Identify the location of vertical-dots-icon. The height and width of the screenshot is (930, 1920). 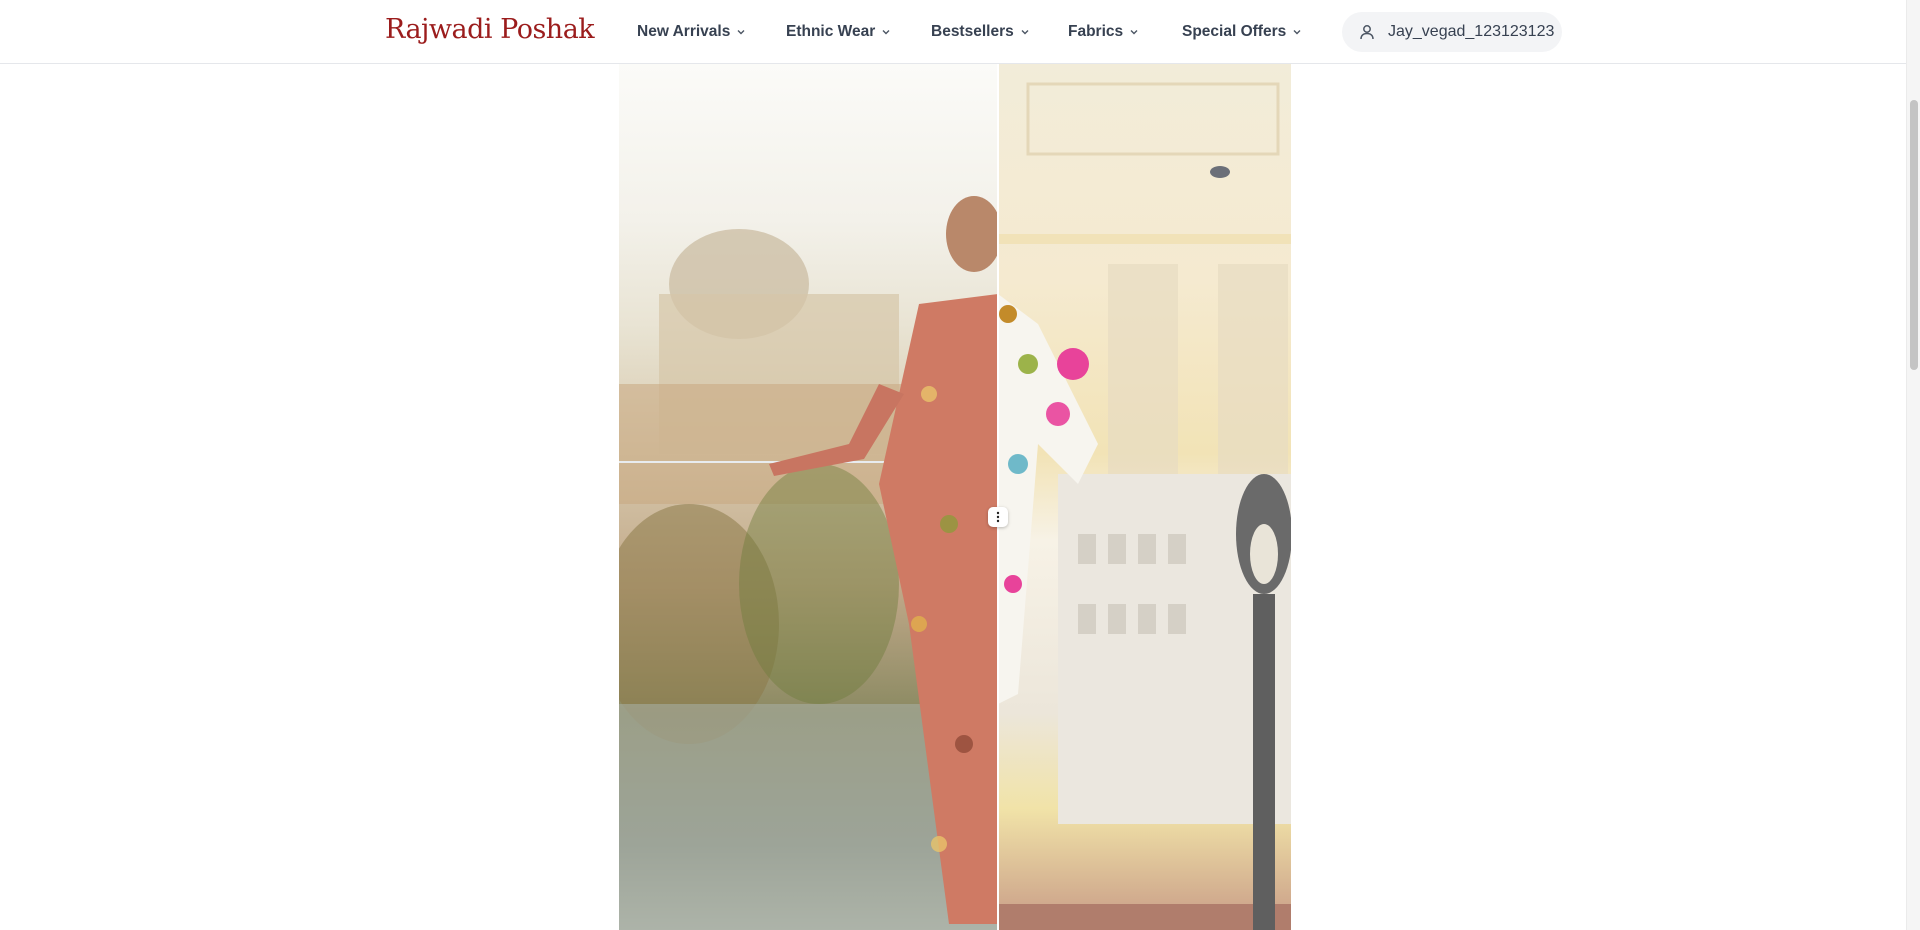
(998, 517).